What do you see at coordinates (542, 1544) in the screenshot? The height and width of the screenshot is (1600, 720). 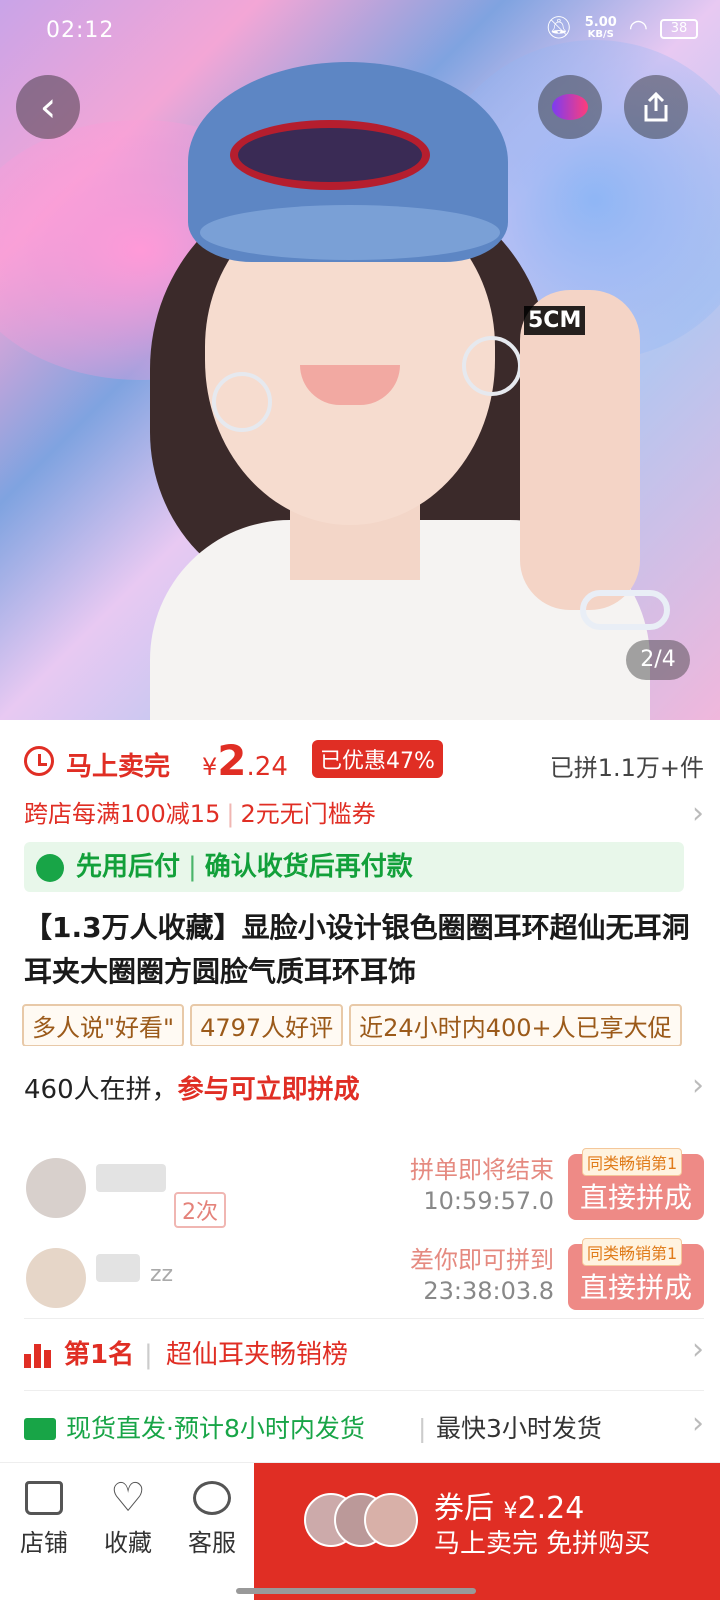 I see `buy-action-label: 马上卖完 免拼购买` at bounding box center [542, 1544].